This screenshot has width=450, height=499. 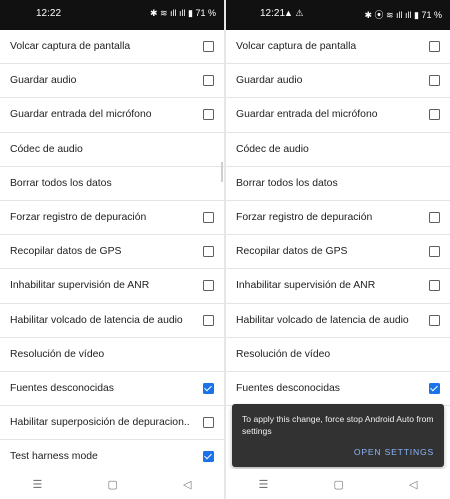 I want to click on status-bar: 12:21 ▲ ⚠ ✱ ⦿ ≋ ıll ıll ▮ 71 %, so click(x=338, y=15).